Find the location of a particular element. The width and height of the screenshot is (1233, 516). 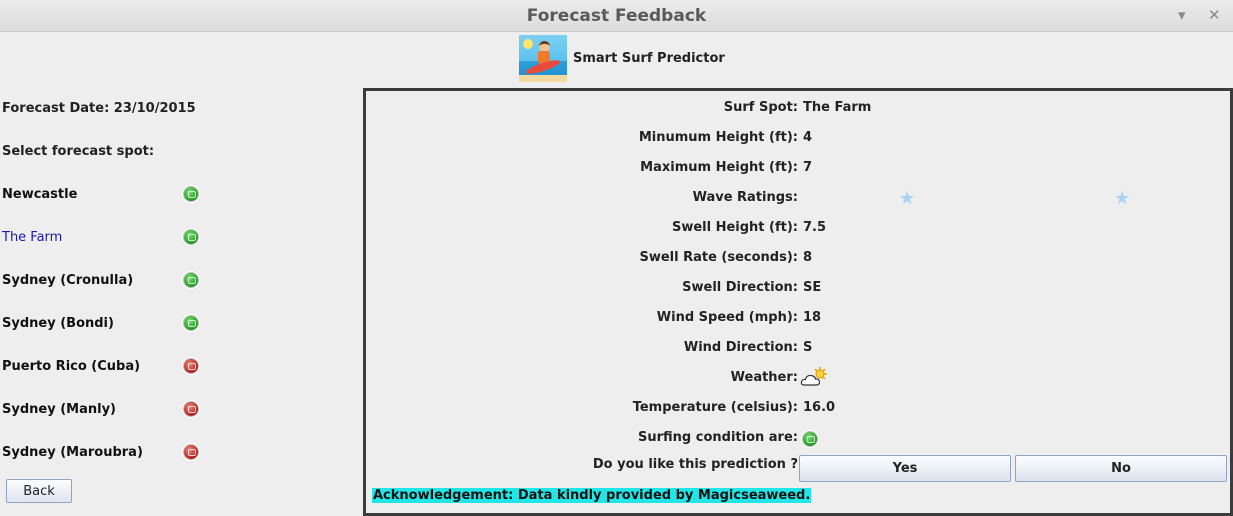

chevron-down-icon: ▾ is located at coordinates (1182, 15).